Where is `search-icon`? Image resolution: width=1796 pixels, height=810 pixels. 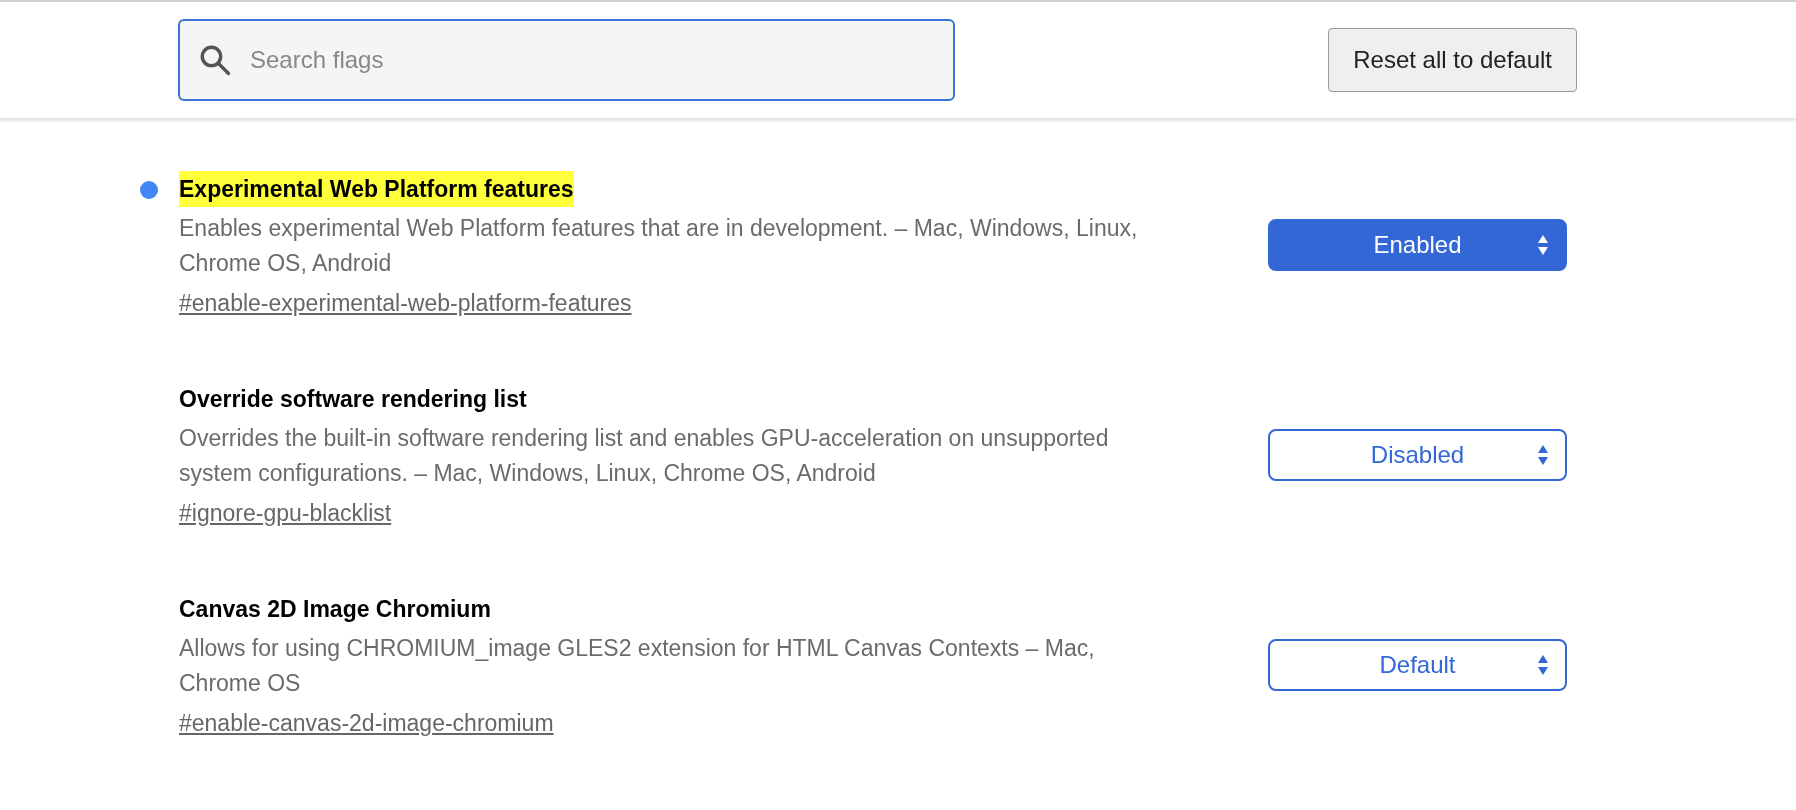
search-icon is located at coordinates (215, 60).